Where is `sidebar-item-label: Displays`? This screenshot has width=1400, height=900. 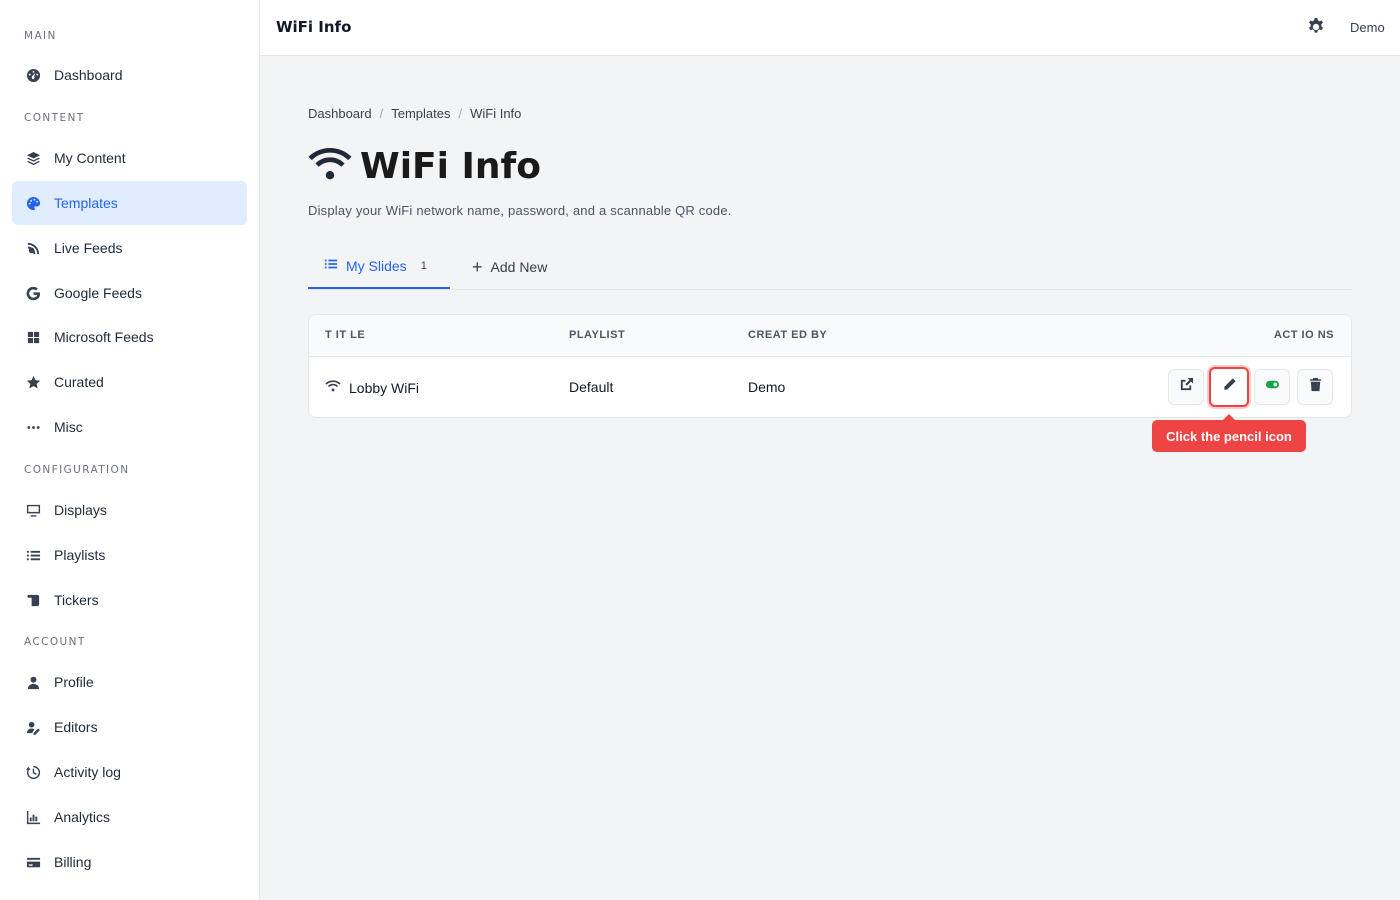 sidebar-item-label: Displays is located at coordinates (80, 510).